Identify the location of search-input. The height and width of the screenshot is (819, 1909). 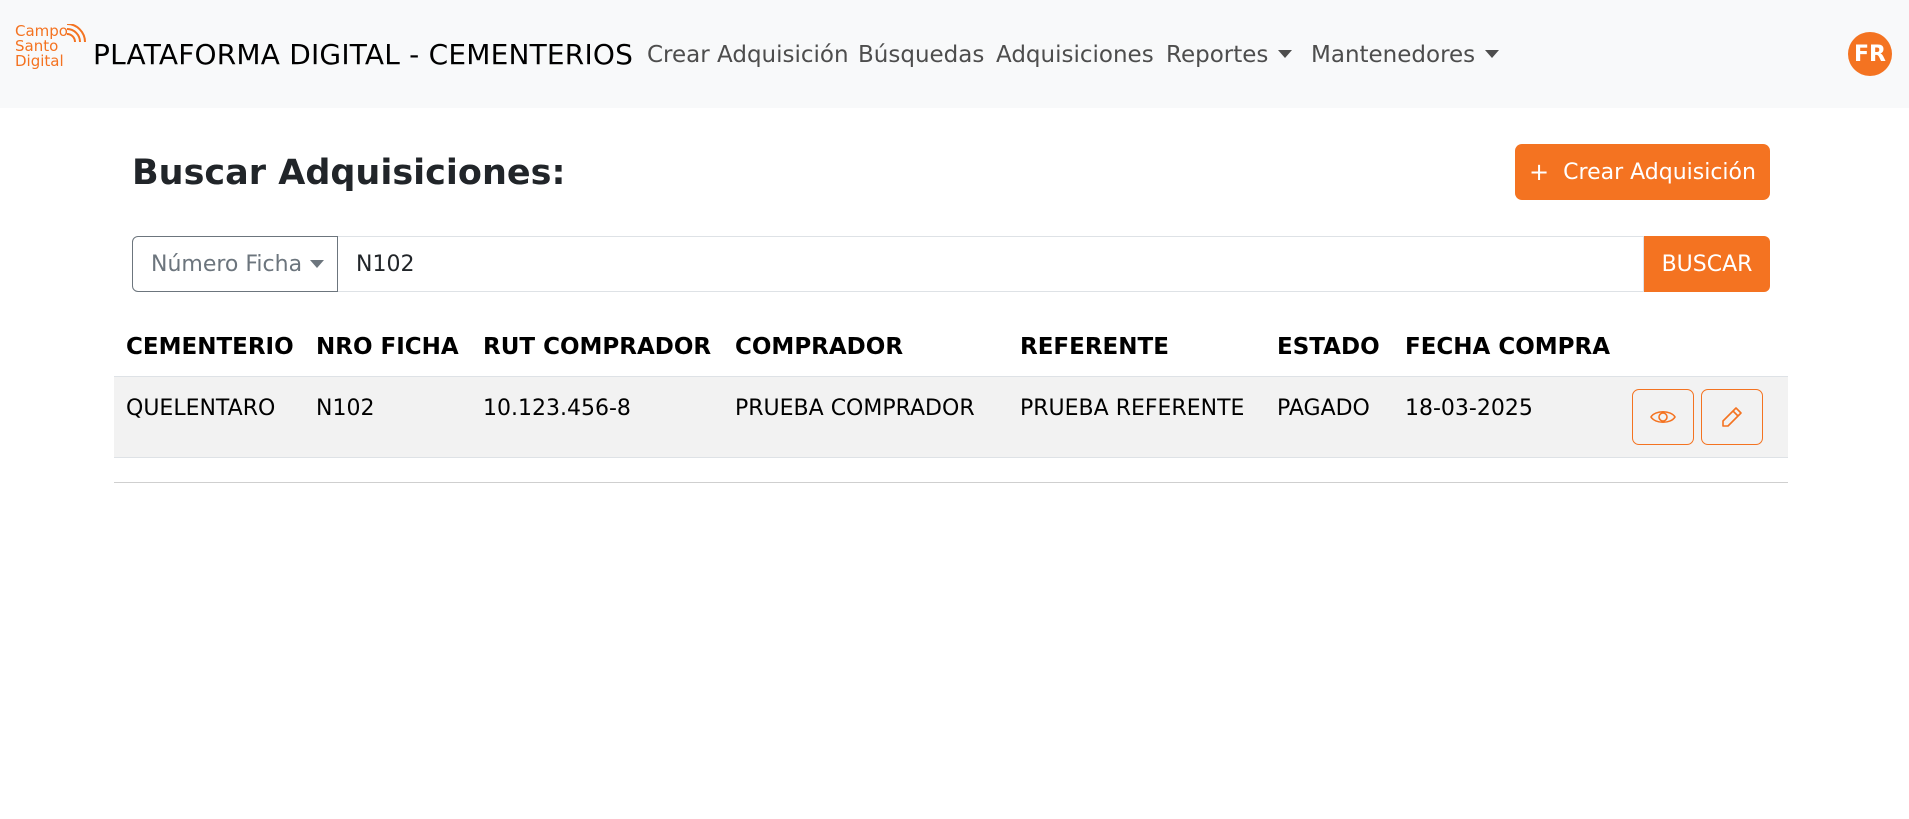
(991, 264).